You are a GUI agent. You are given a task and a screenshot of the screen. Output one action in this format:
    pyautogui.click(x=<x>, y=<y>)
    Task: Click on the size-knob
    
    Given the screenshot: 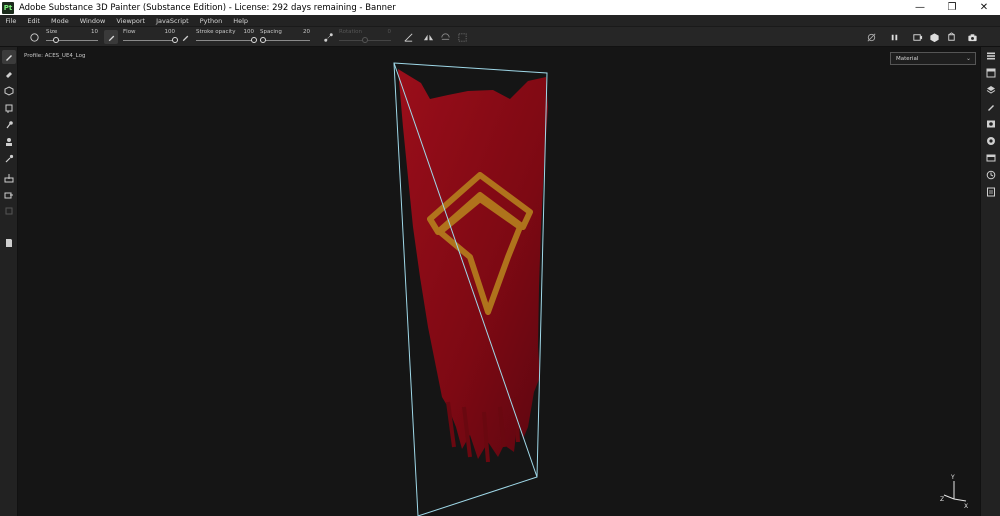 What is the action you would take?
    pyautogui.click(x=56, y=40)
    